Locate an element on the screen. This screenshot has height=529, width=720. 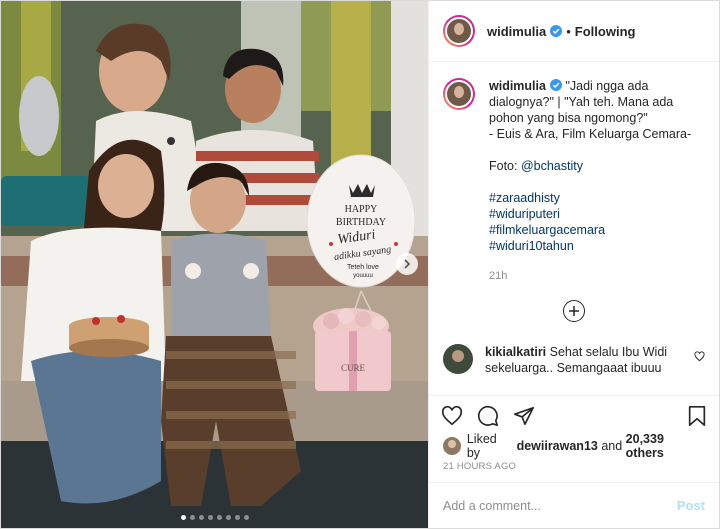
share-icon is located at coordinates (524, 415).